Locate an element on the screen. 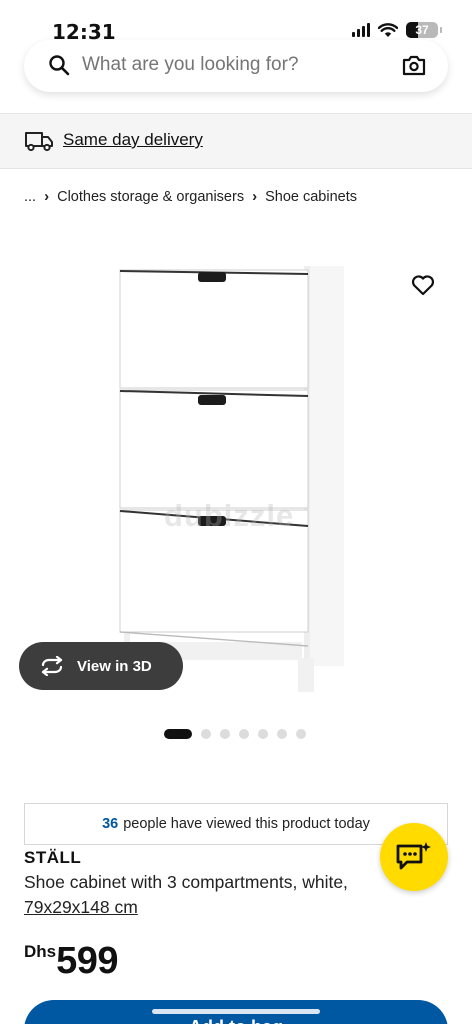 The width and height of the screenshot is (472, 1024). heart-icon is located at coordinates (423, 285).